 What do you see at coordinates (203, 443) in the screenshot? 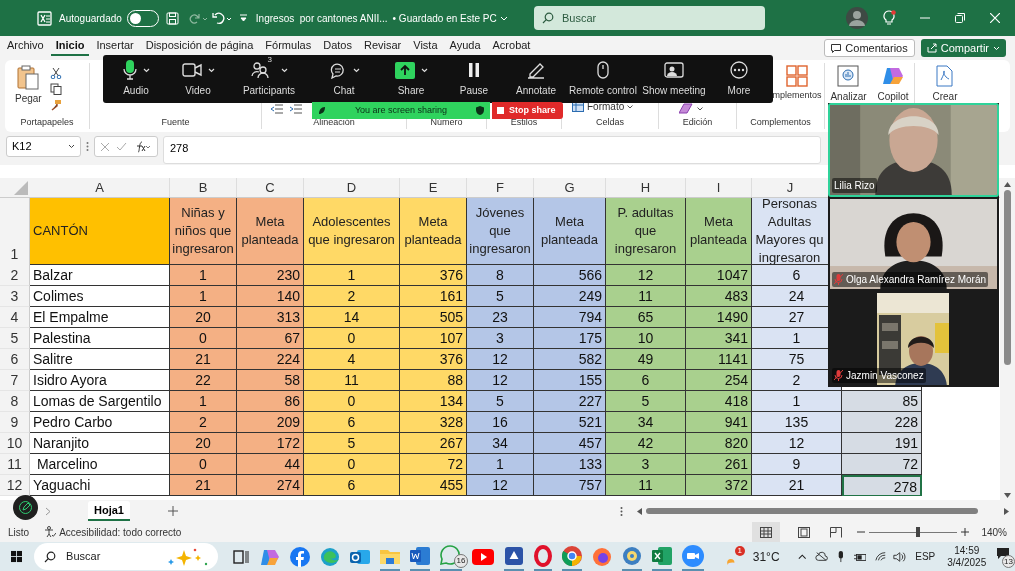
I see `table-cell: 20` at bounding box center [203, 443].